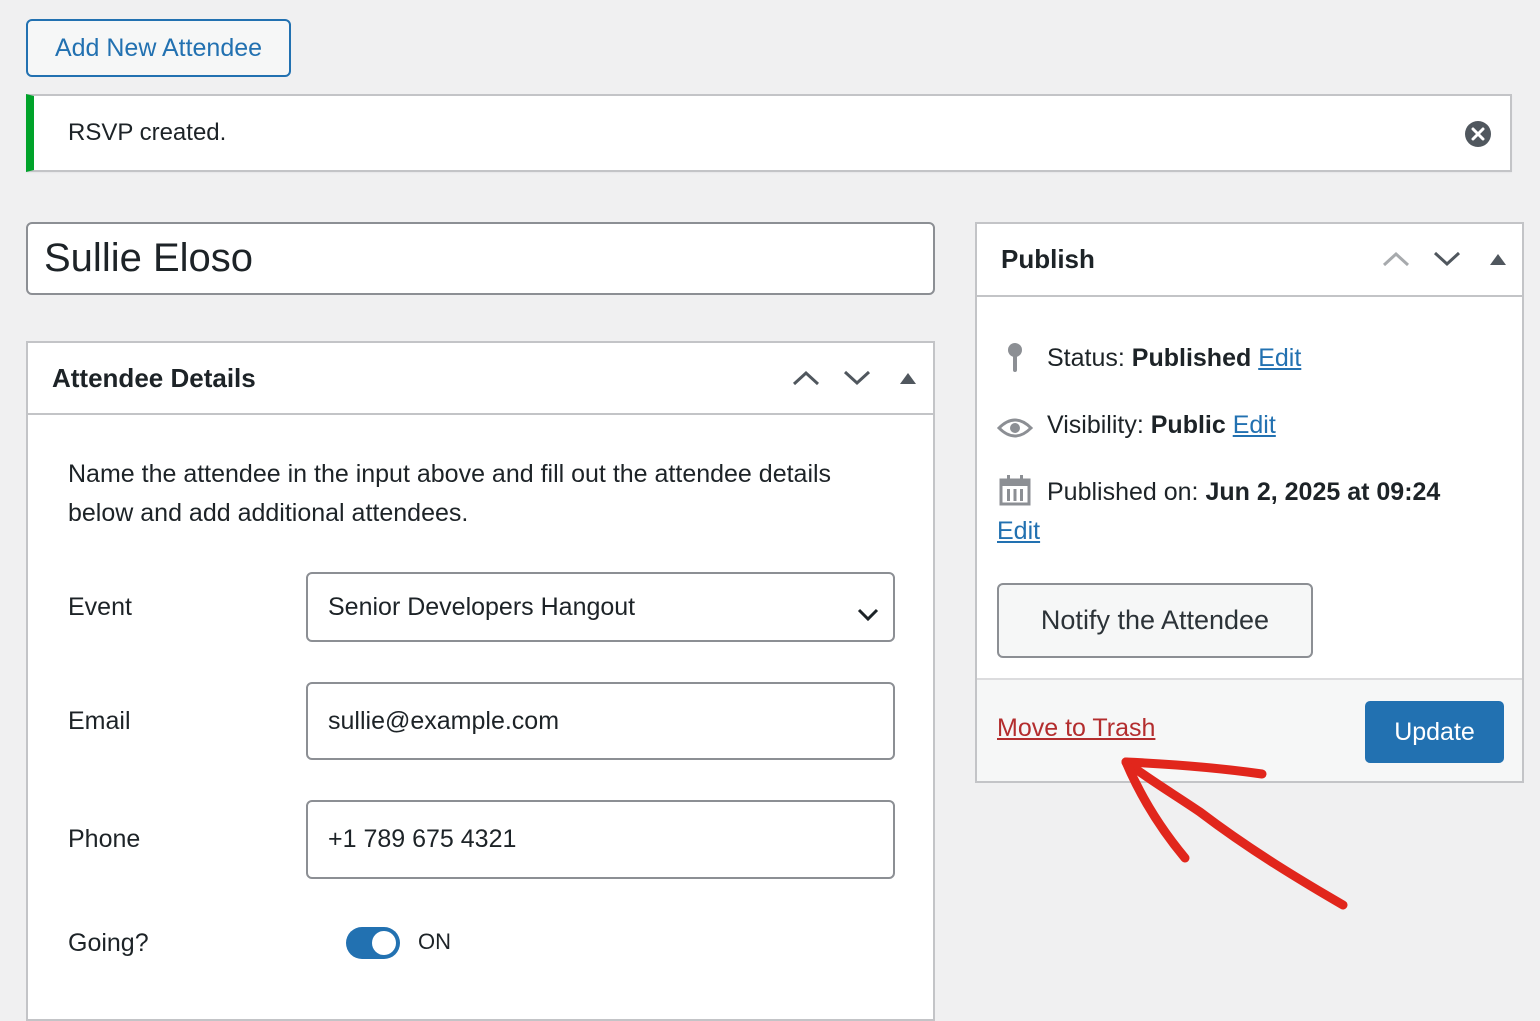 This screenshot has height=1021, width=1540. What do you see at coordinates (1095, 425) in the screenshot?
I see `visibility-label: Visibility:` at bounding box center [1095, 425].